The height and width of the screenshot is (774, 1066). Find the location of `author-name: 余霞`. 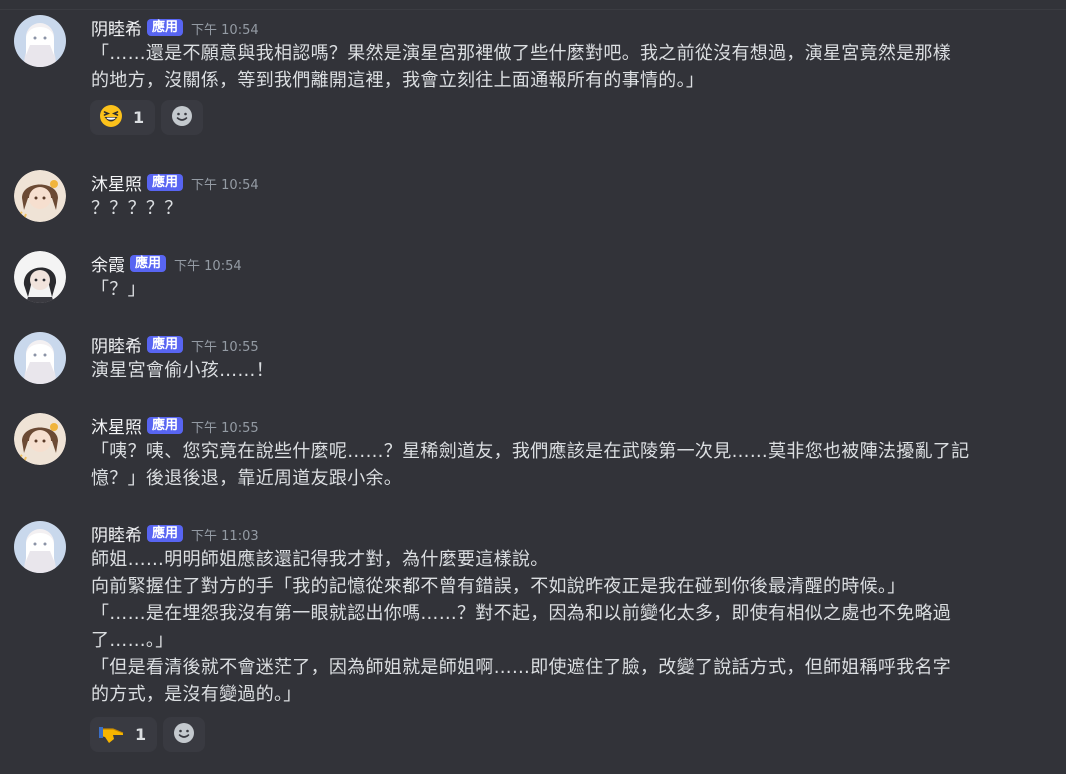

author-name: 余霞 is located at coordinates (108, 263).